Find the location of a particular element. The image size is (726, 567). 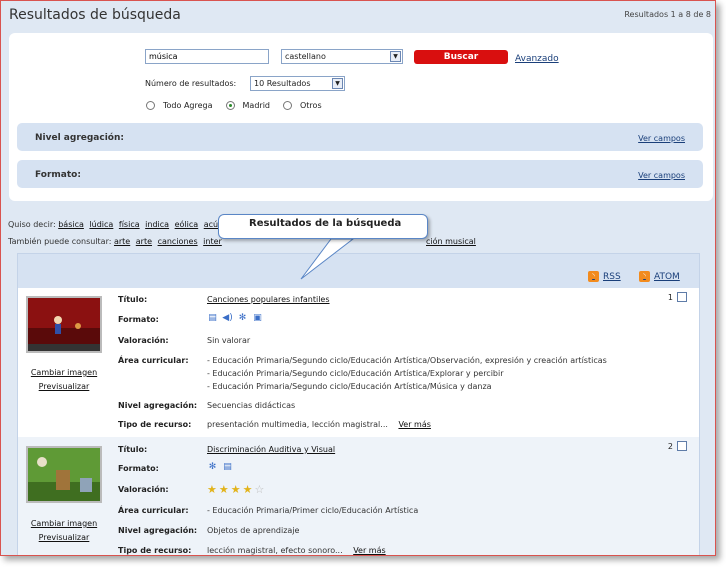

suggestion-link: indica is located at coordinates (157, 224).